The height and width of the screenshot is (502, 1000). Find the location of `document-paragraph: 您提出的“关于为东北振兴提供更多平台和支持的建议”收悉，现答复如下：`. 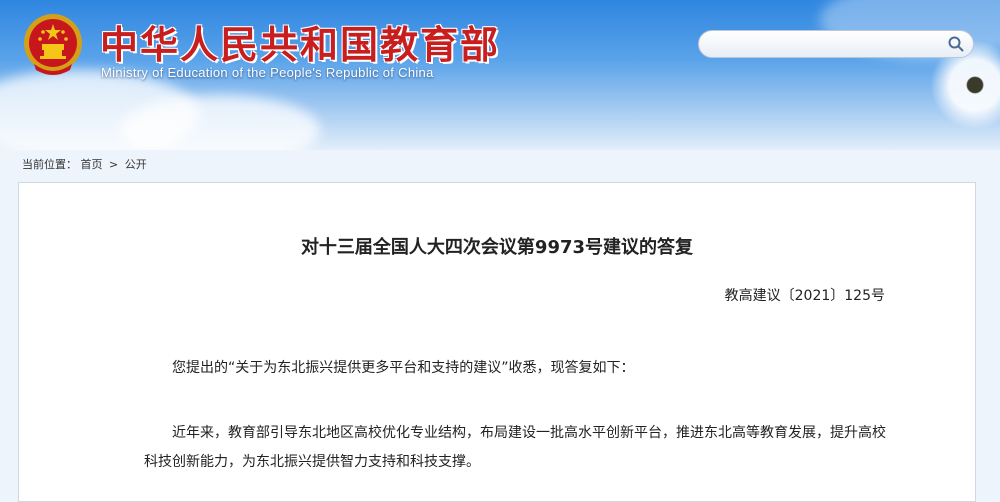

document-paragraph: 您提出的“关于为东北振兴提供更多平台和支持的建议”收悉，现答复如下： is located at coordinates (403, 368).